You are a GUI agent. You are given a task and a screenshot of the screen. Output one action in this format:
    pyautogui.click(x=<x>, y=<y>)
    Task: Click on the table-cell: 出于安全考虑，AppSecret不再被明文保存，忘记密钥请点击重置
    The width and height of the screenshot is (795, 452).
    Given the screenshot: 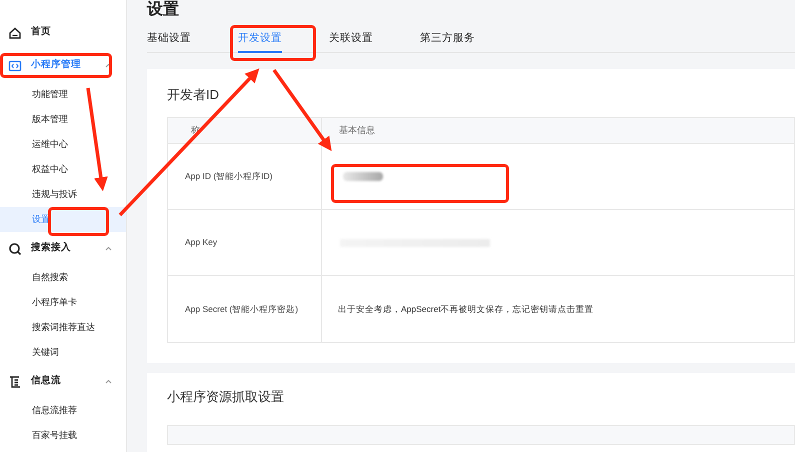 What is the action you would take?
    pyautogui.click(x=466, y=309)
    